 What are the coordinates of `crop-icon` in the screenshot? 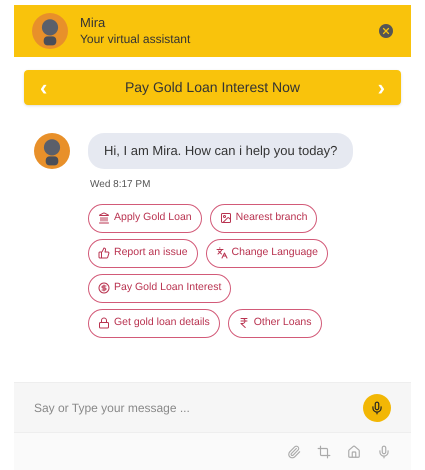 It's located at (324, 451).